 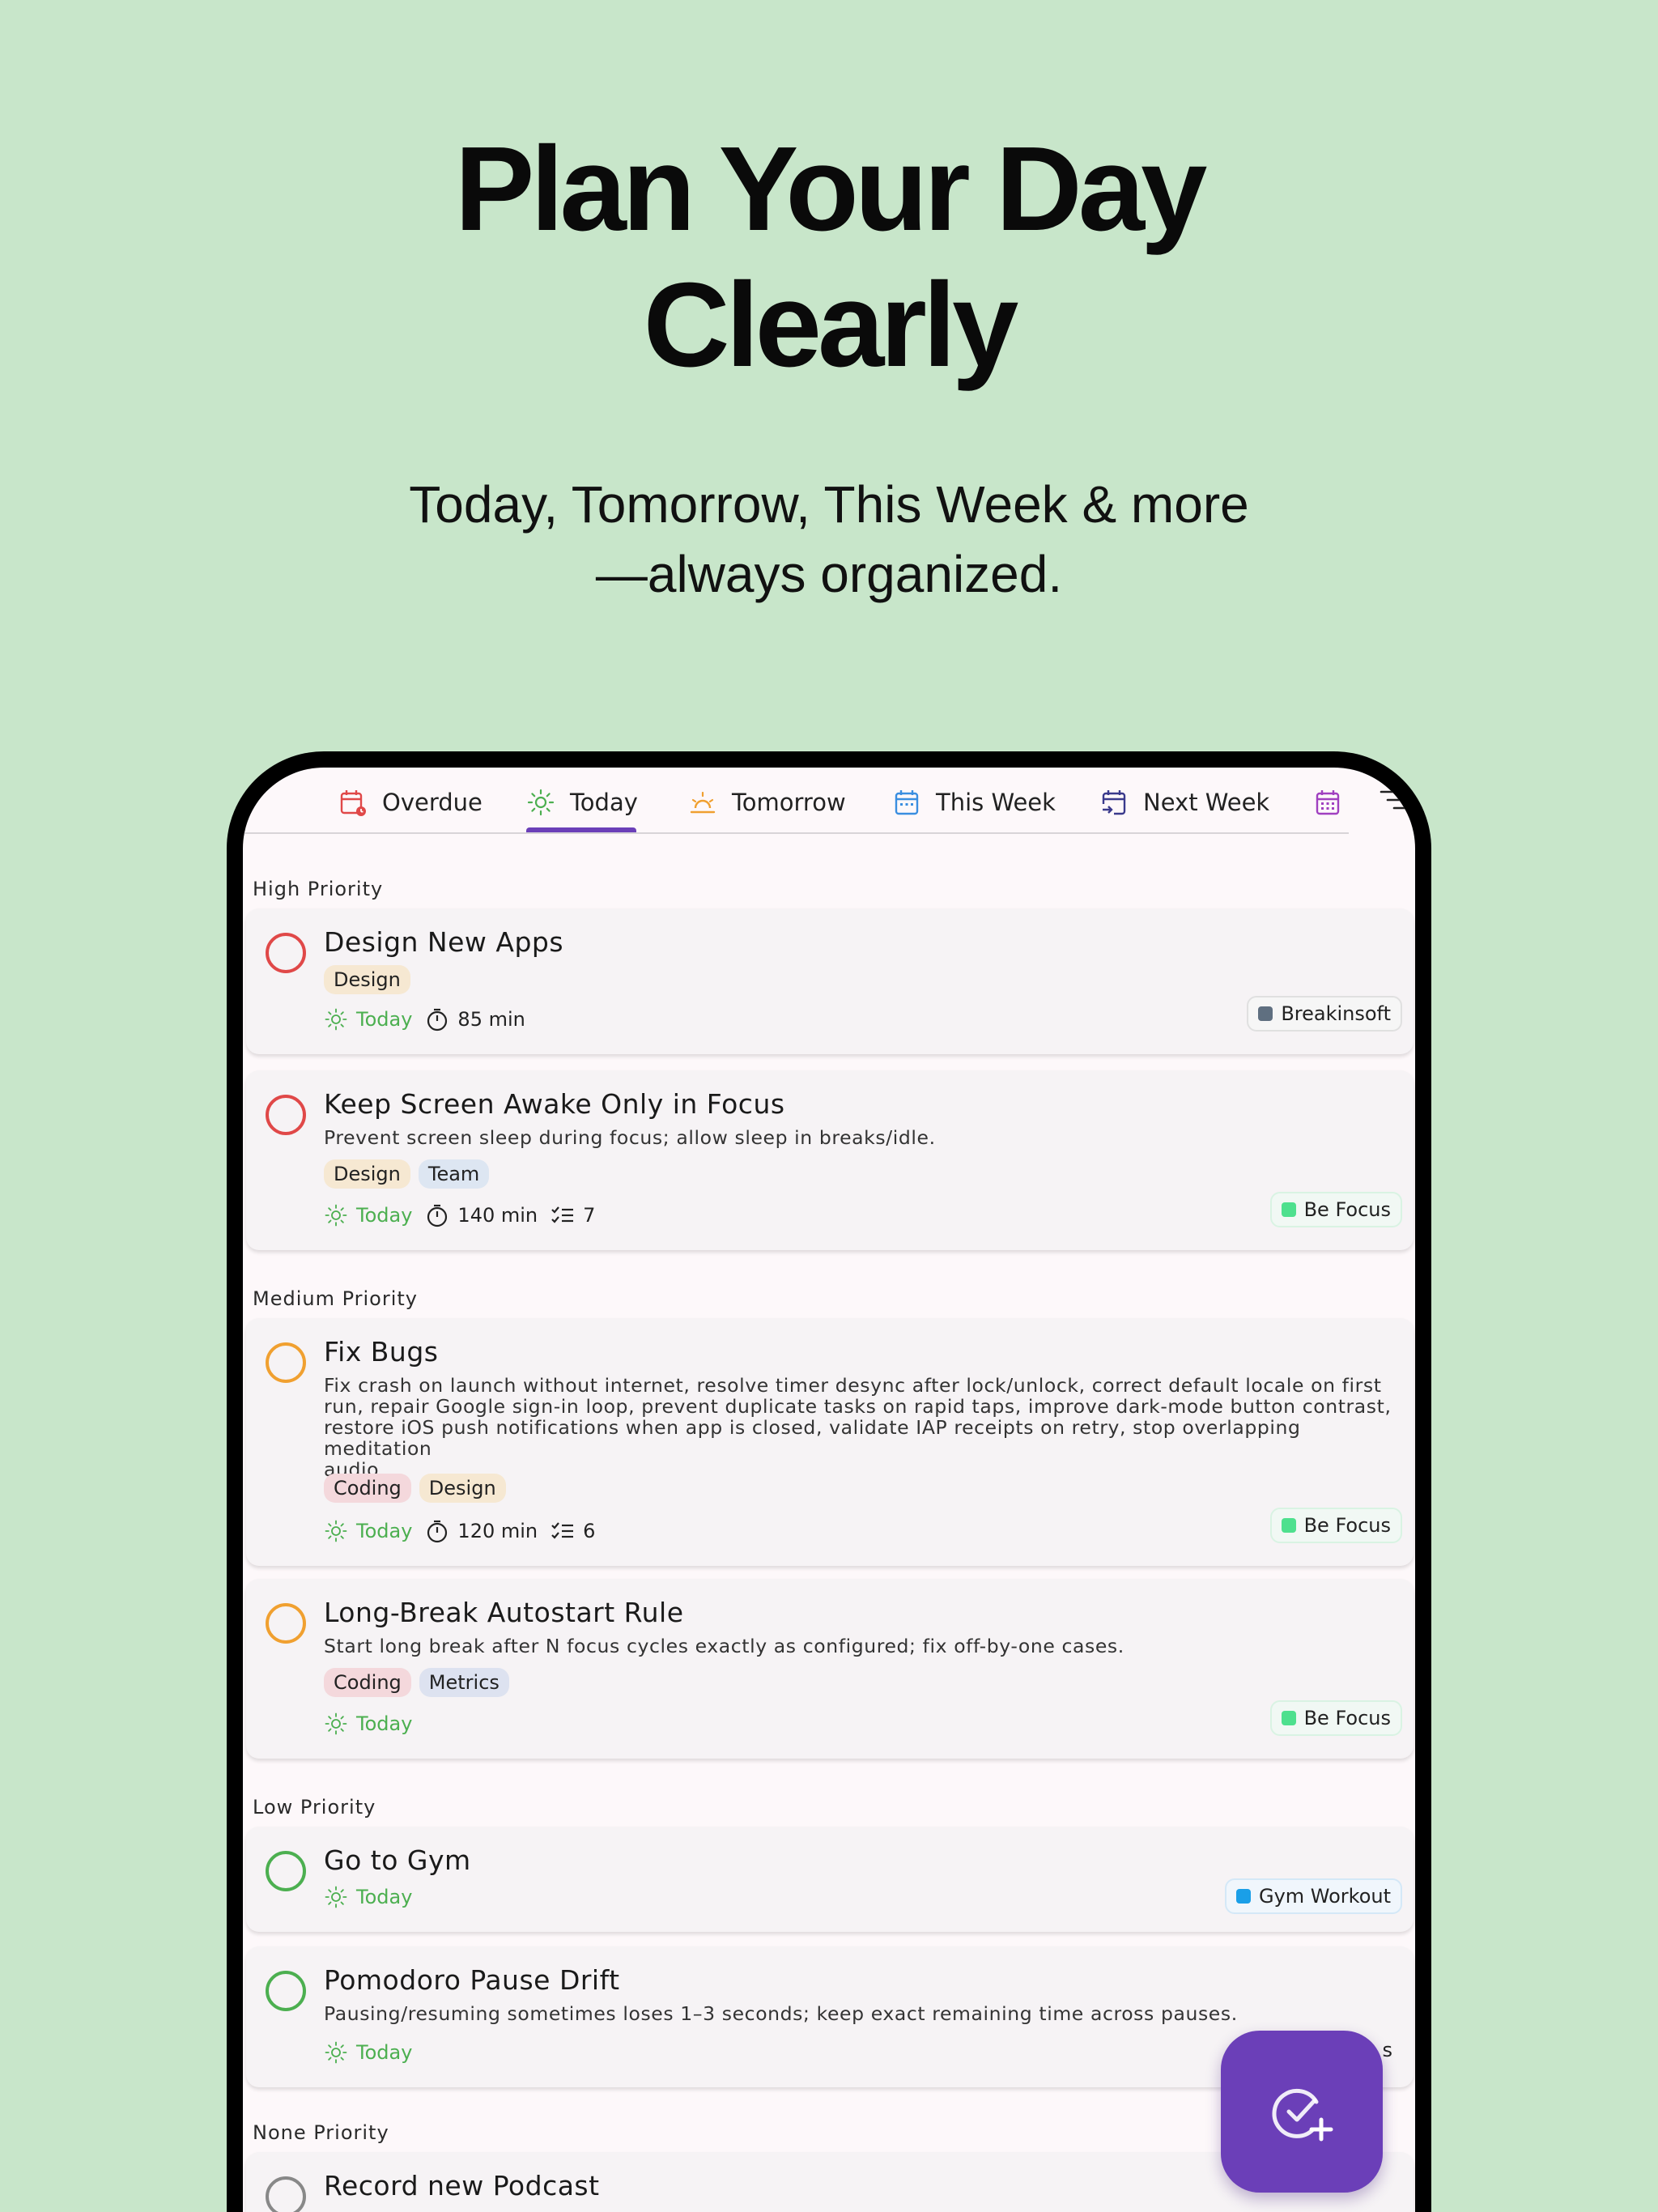 What do you see at coordinates (397, 1860) in the screenshot?
I see `task-title: Go to Gym` at bounding box center [397, 1860].